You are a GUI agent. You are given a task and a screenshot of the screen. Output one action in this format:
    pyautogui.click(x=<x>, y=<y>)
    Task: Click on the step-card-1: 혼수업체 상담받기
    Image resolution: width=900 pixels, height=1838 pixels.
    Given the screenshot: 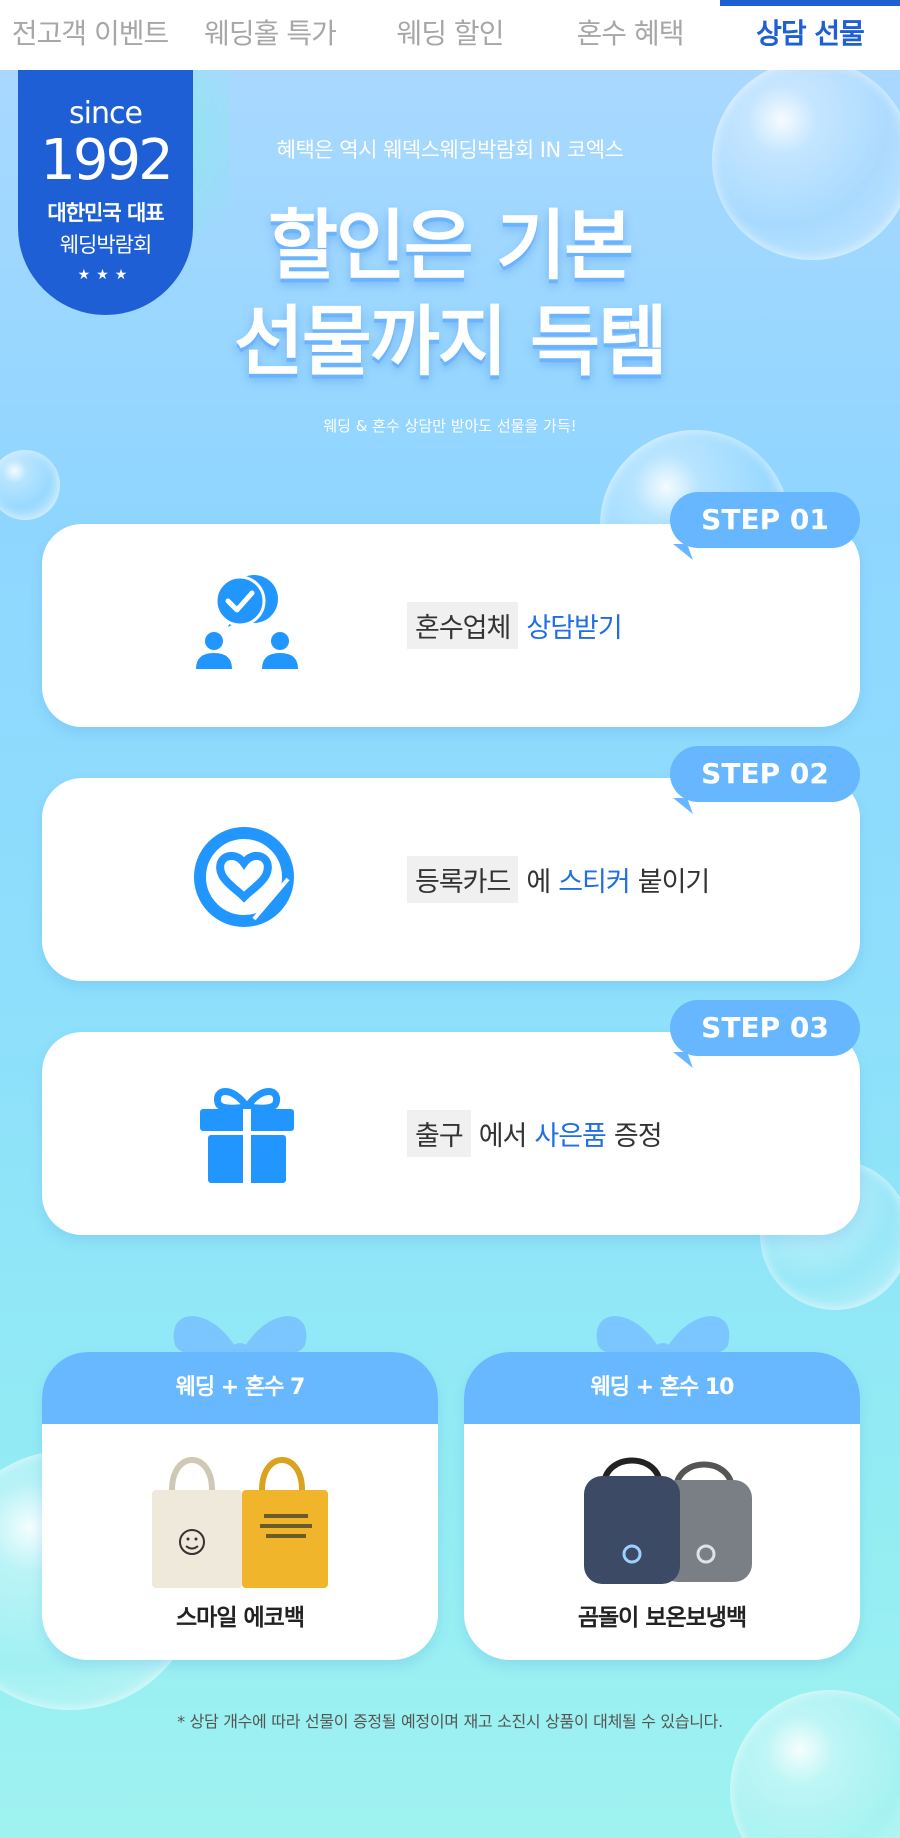 What is the action you would take?
    pyautogui.click(x=451, y=625)
    